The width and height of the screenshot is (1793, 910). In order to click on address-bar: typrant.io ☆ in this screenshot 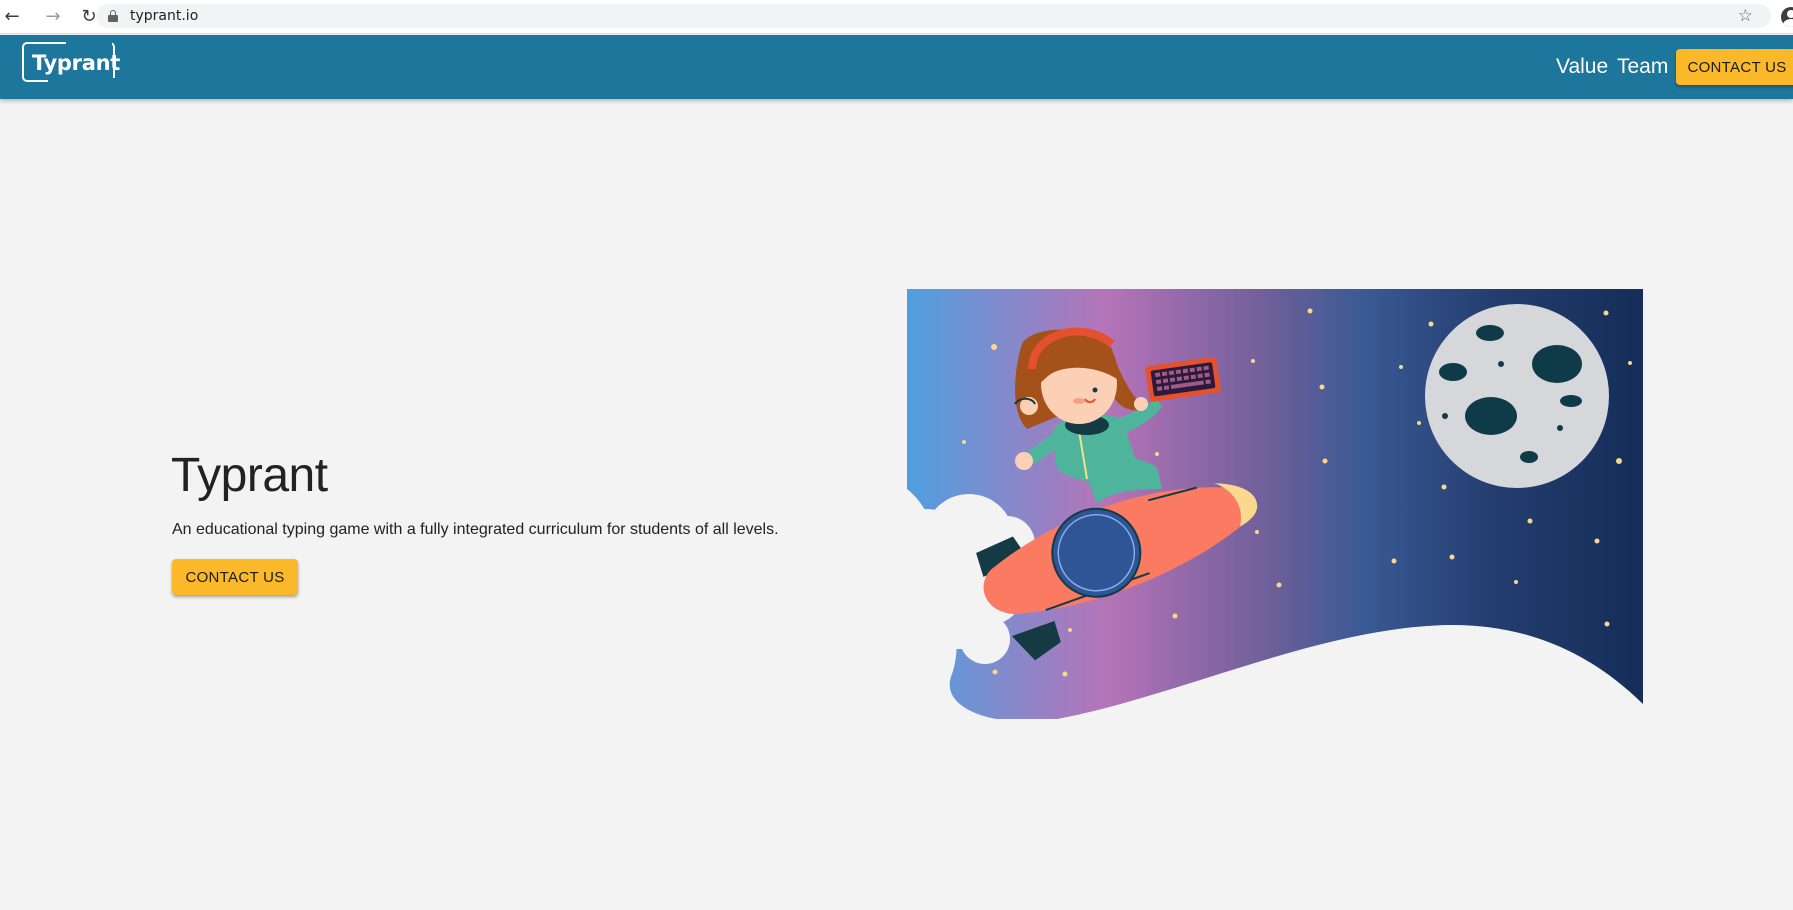, I will do `click(933, 16)`.